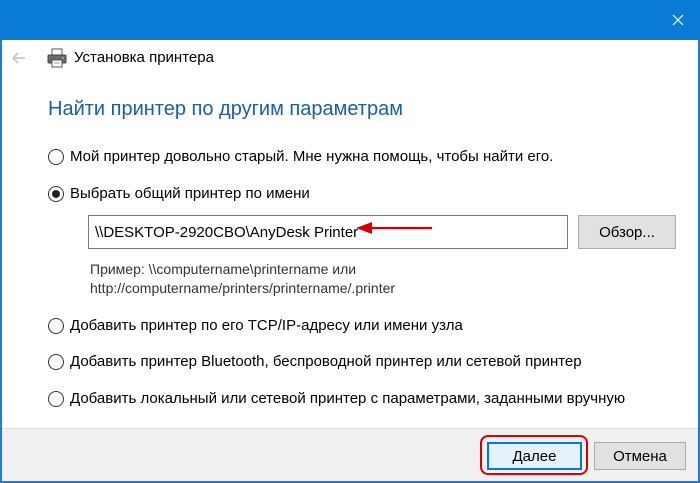 This screenshot has width=700, height=483. What do you see at coordinates (56, 325) in the screenshot?
I see `radio-tcpip` at bounding box center [56, 325].